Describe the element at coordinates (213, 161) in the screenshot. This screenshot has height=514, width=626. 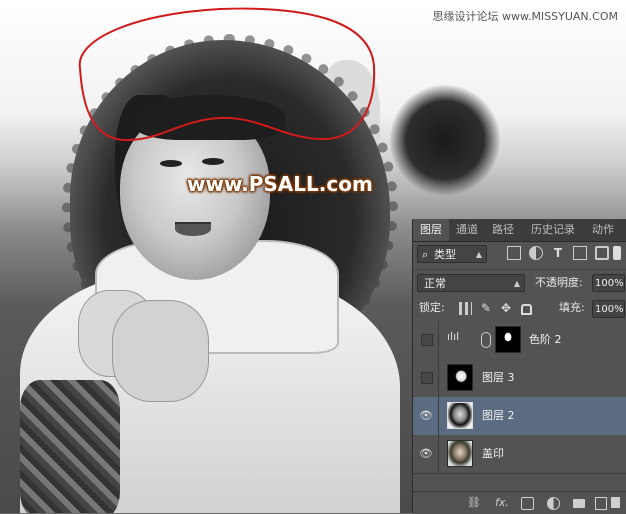
I see `right-eye` at that location.